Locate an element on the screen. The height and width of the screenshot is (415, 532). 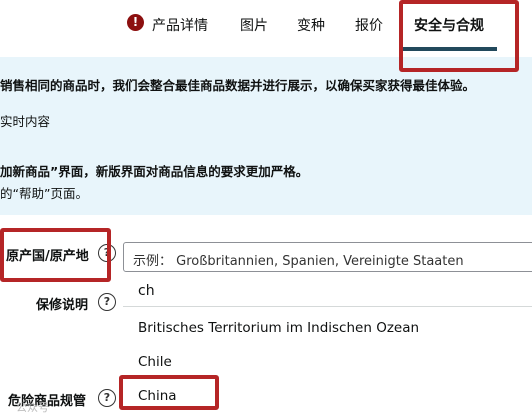
banner-line-1: 销售相同的商品时，我们会整合最佳商品数据并进行展示，以确保买家获得最佳体验。 is located at coordinates (238, 85).